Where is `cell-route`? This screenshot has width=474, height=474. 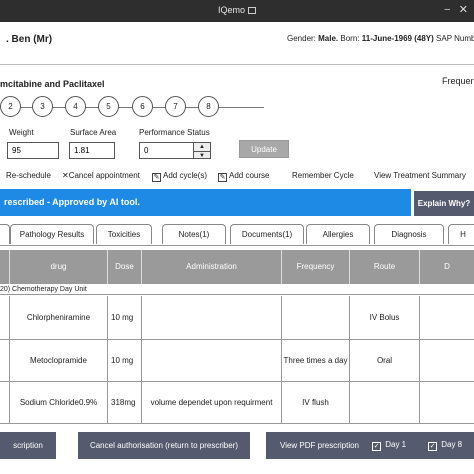 cell-route is located at coordinates (385, 402).